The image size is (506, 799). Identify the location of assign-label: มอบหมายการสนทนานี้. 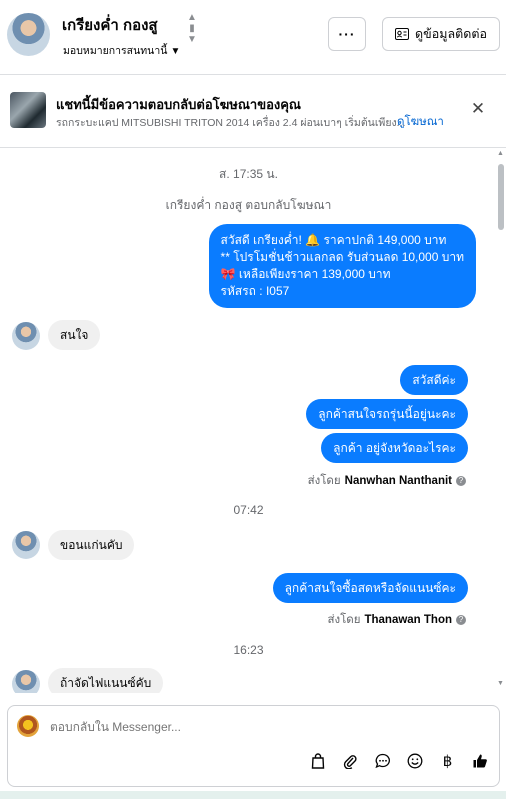
(115, 51).